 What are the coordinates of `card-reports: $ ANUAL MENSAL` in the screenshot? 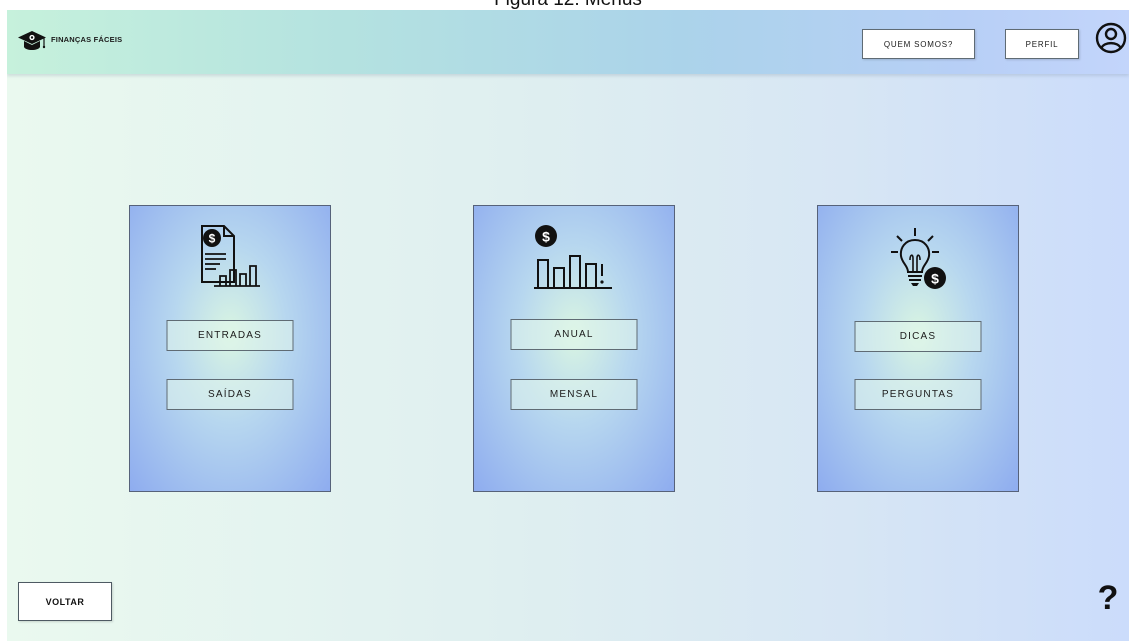 It's located at (574, 348).